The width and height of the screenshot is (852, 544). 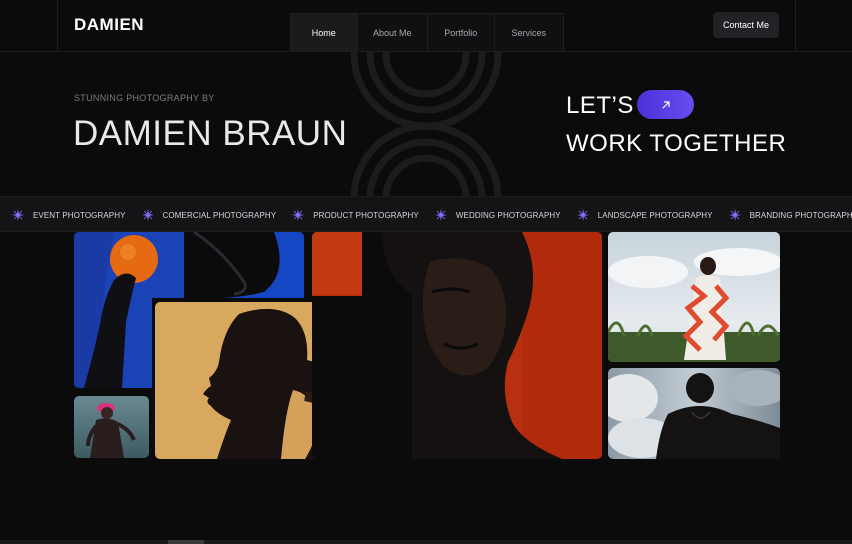 What do you see at coordinates (219, 215) in the screenshot?
I see `ticker-item-label: COMERCIAL PHOTOGRAPHY` at bounding box center [219, 215].